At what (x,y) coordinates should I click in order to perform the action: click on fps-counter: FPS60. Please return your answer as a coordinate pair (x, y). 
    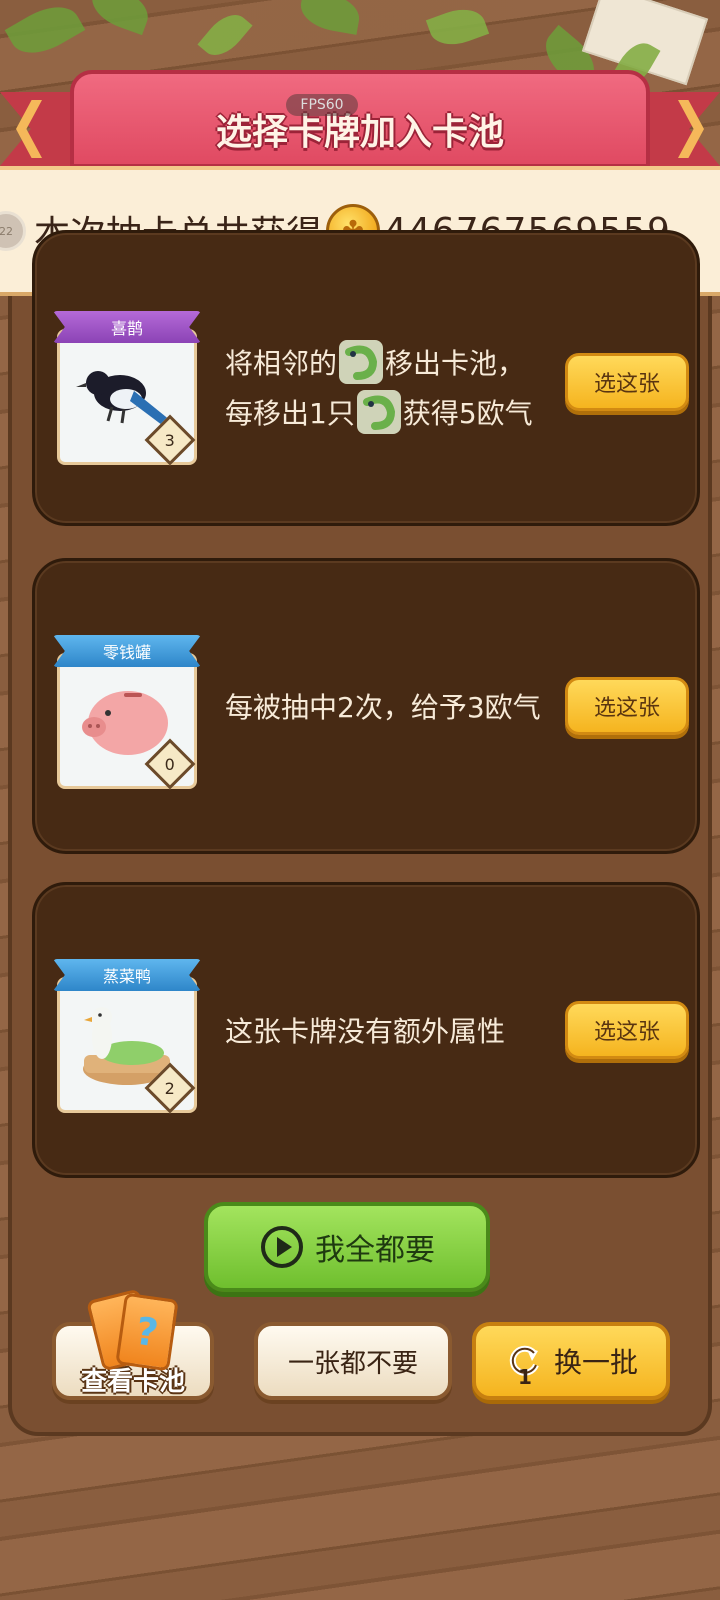
    Looking at the image, I should click on (322, 105).